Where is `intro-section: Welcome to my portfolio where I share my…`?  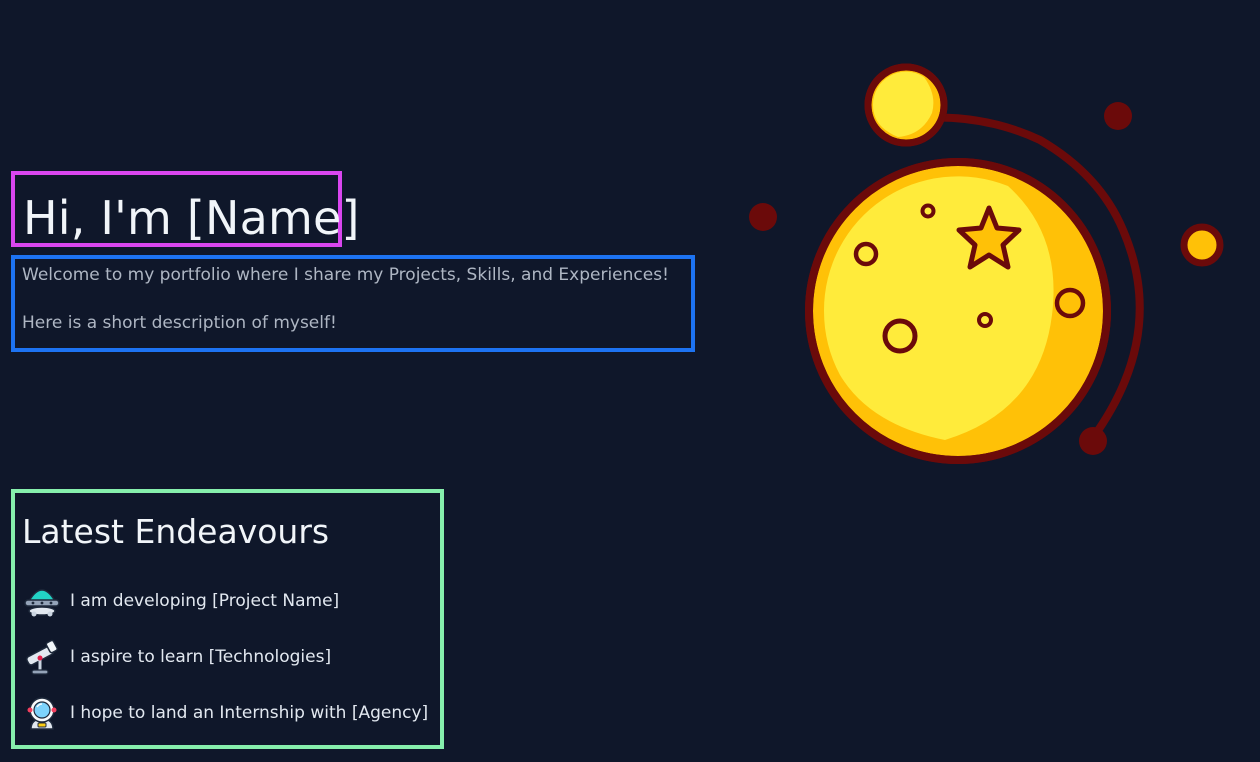
intro-section: Welcome to my portfolio where I share my… is located at coordinates (353, 303).